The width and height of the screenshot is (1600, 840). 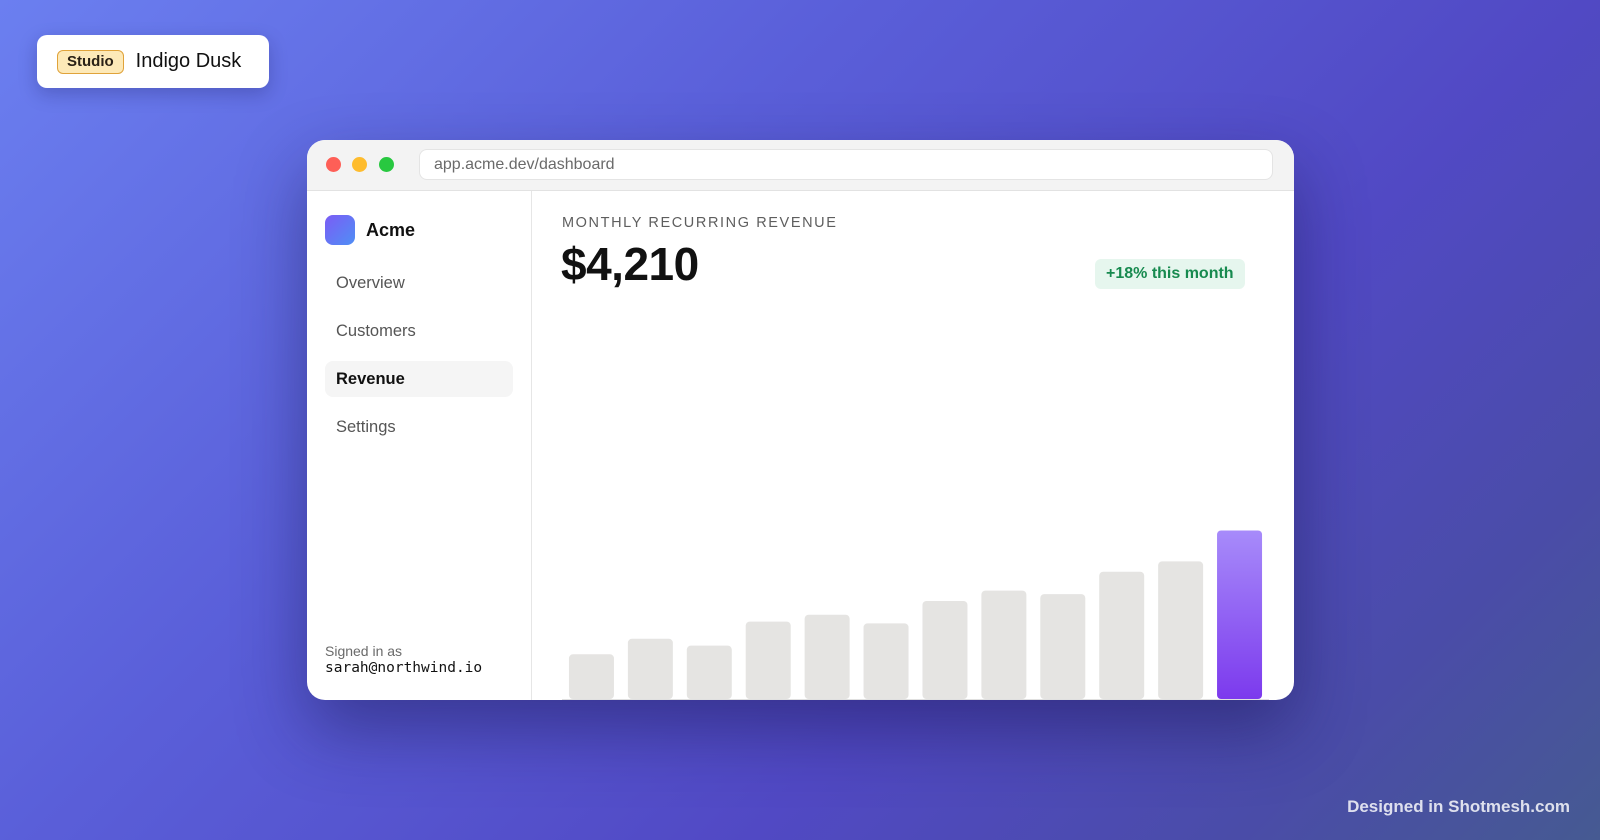 I want to click on bar-jul, so click(x=1122, y=635).